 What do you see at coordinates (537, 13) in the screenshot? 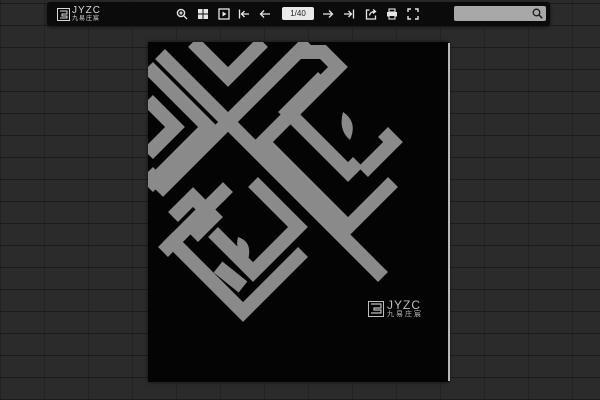
I see `search-icon` at bounding box center [537, 13].